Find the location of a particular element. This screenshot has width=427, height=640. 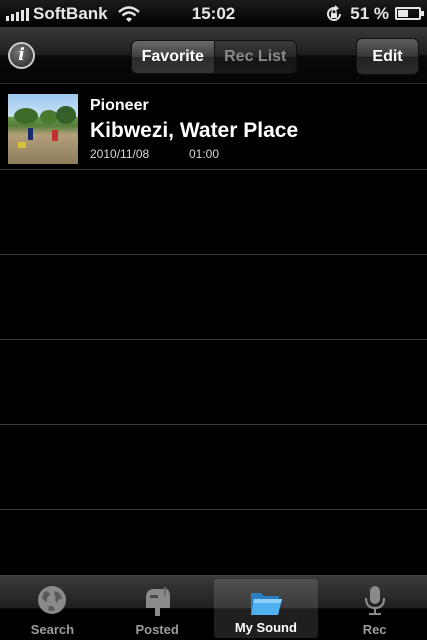

battery-level is located at coordinates (403, 13).